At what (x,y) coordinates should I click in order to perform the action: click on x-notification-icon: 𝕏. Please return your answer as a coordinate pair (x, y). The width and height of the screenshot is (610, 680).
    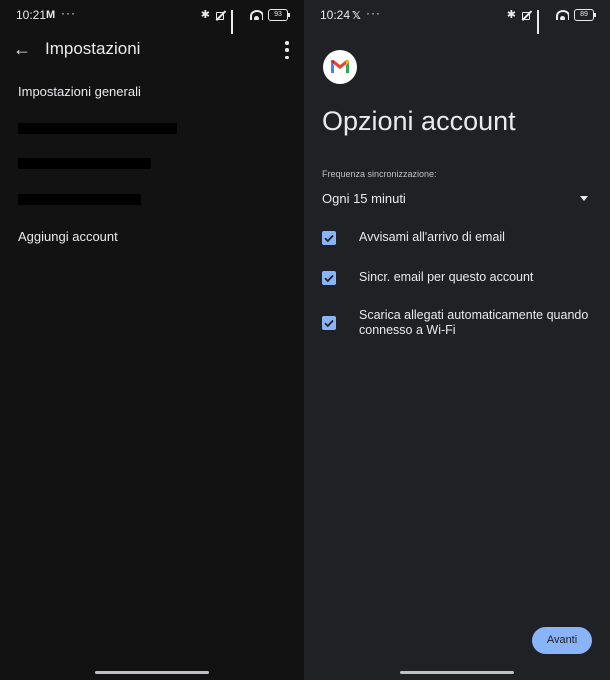
    Looking at the image, I should click on (356, 16).